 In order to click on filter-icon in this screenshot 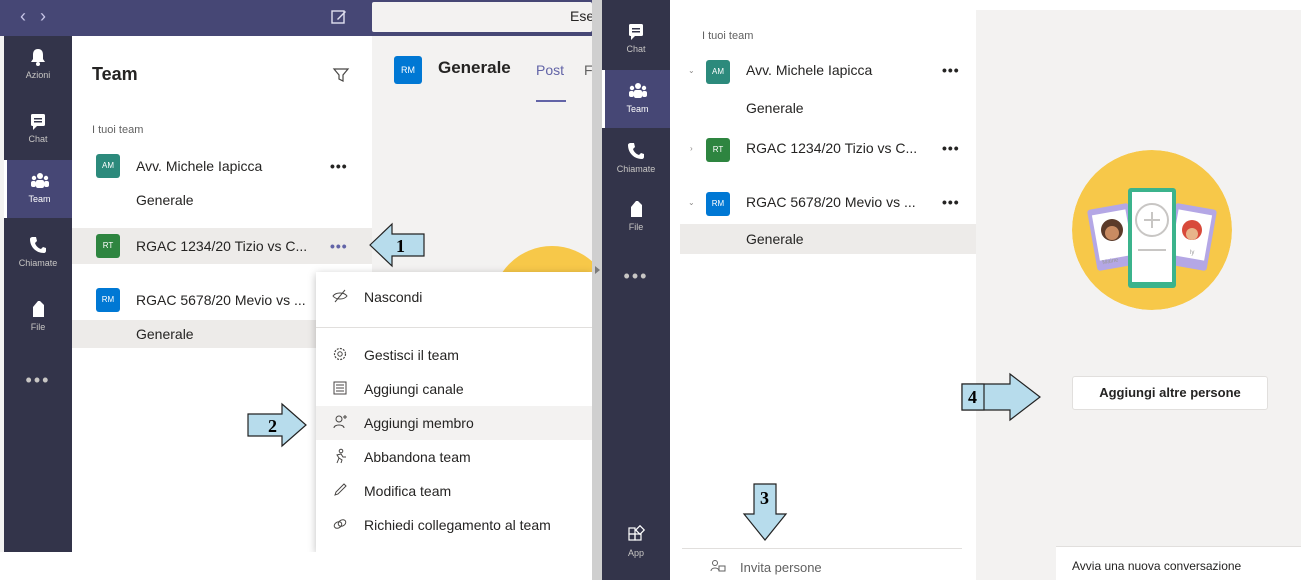, I will do `click(341, 75)`.